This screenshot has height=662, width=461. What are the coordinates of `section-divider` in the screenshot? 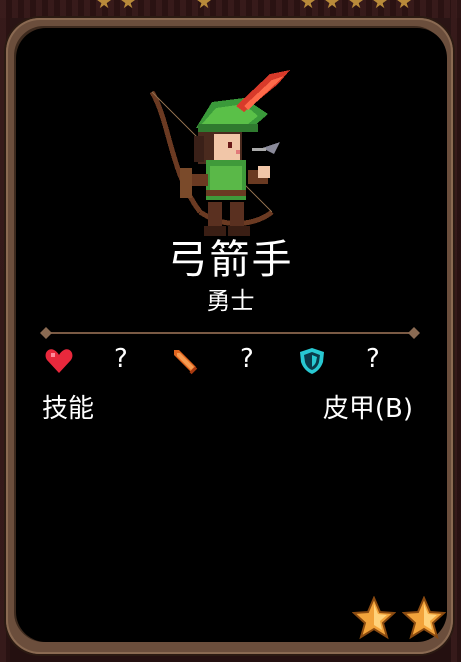 It's located at (230, 333).